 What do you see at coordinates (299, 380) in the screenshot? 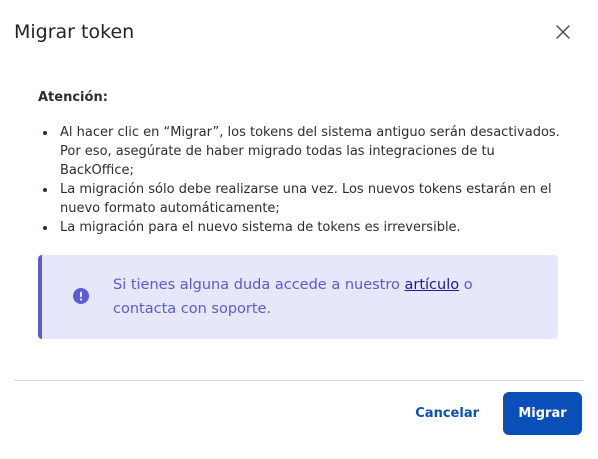
I see `footer-divider` at bounding box center [299, 380].